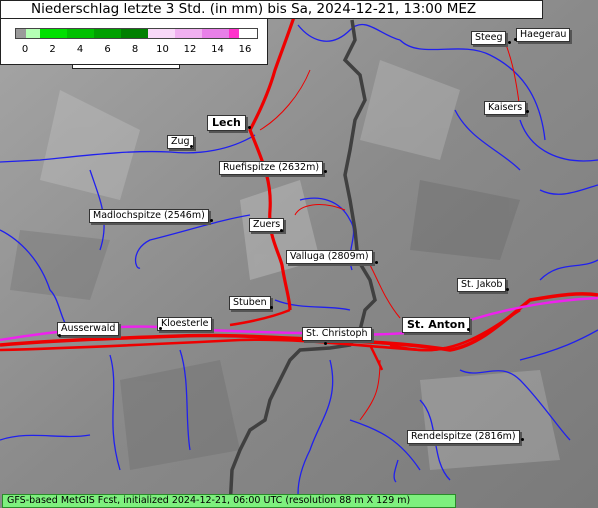 This screenshot has width=598, height=508. I want to click on marker-rendelspitze, so click(522, 439).